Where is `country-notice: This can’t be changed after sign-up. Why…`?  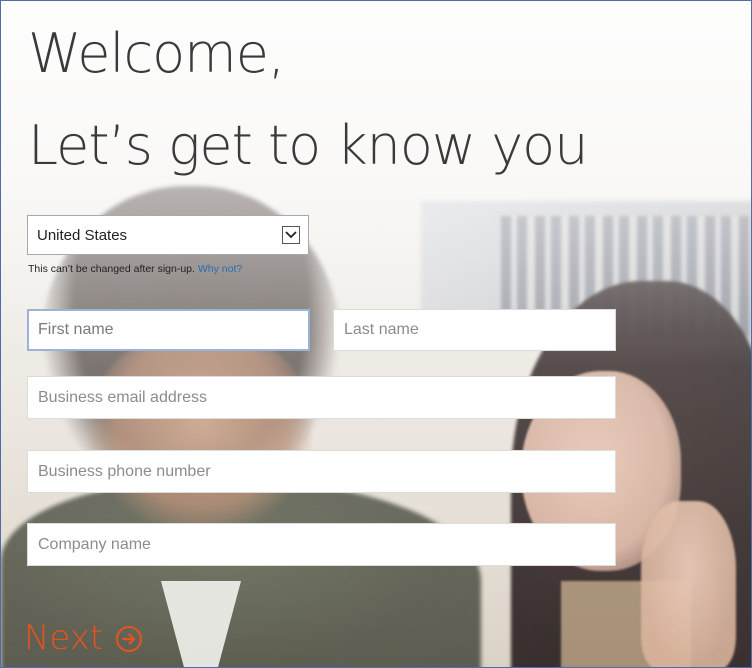 country-notice: This can’t be changed after sign-up. Why… is located at coordinates (135, 269).